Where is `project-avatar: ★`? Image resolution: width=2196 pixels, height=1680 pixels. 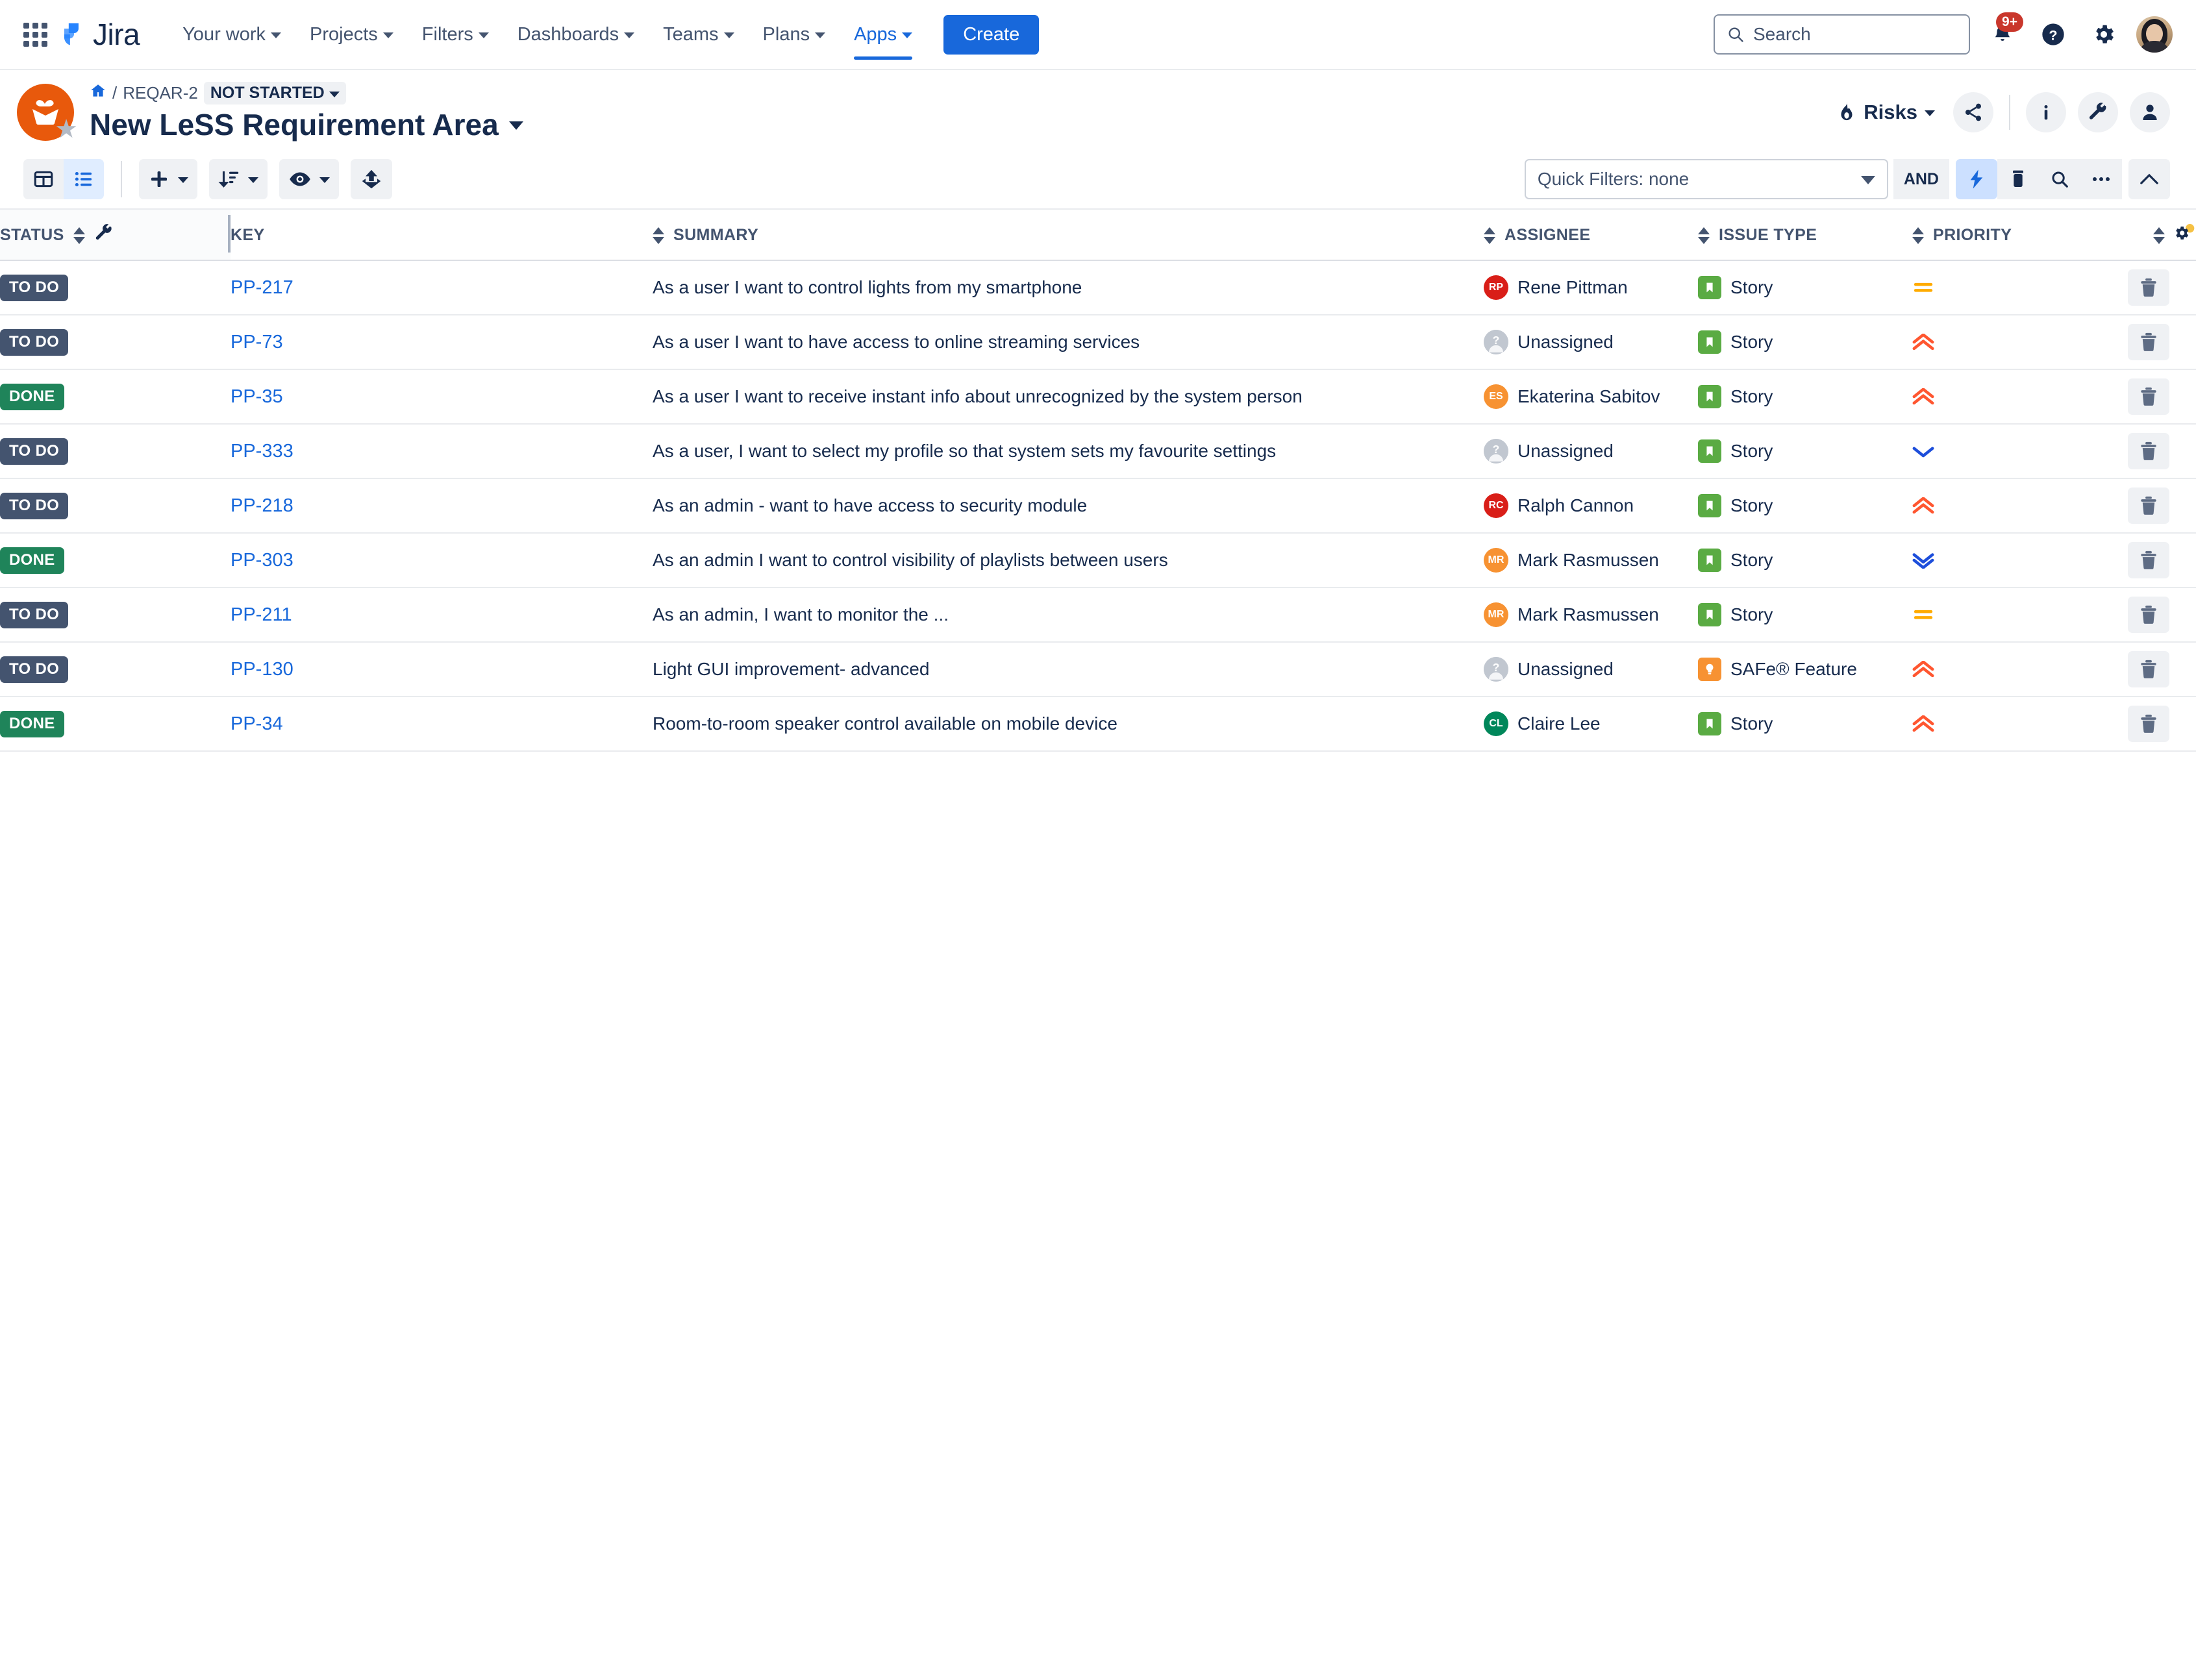
project-avatar: ★ is located at coordinates (48, 113).